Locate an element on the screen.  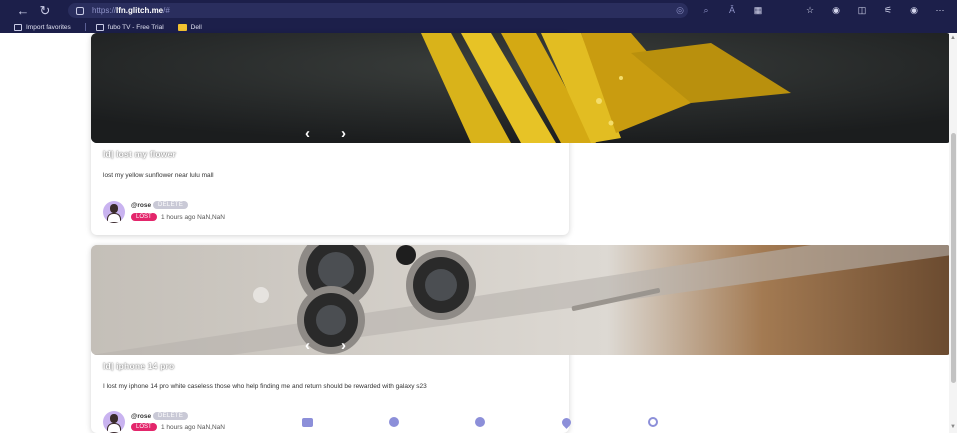
tracking-icon: ◎ is located at coordinates (680, 10).